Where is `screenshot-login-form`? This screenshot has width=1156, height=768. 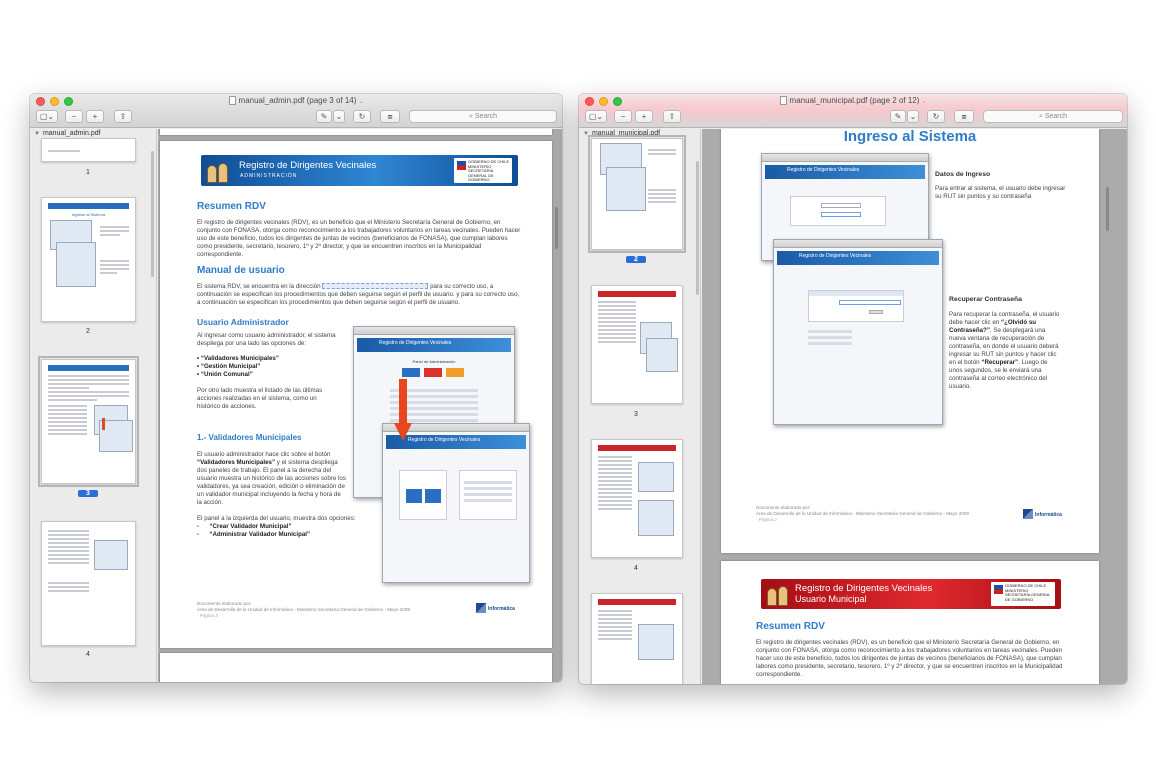 screenshot-login-form is located at coordinates (838, 211).